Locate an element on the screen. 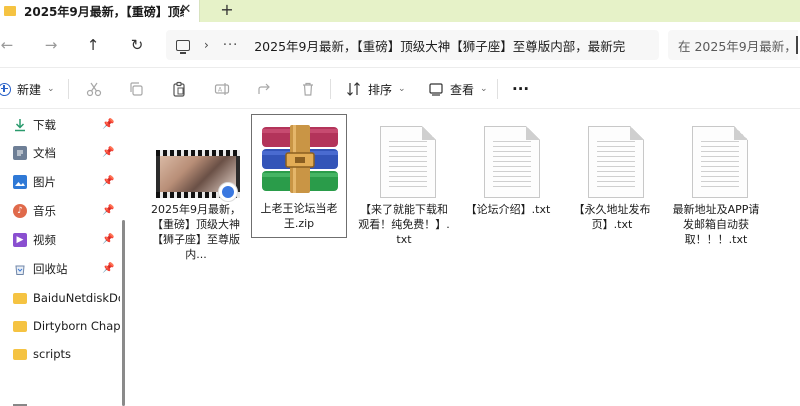 This screenshot has width=800, height=406. cut-icon is located at coordinates (94, 89).